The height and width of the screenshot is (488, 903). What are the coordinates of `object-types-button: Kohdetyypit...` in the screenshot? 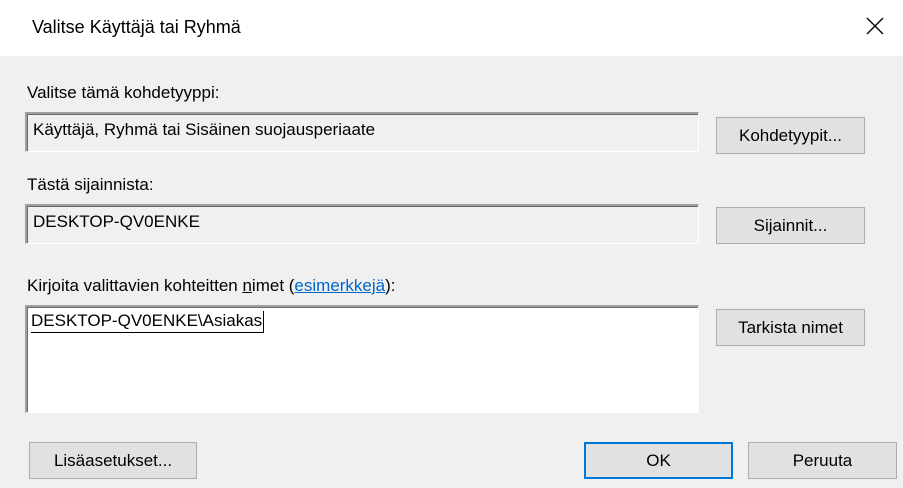 It's located at (790, 135).